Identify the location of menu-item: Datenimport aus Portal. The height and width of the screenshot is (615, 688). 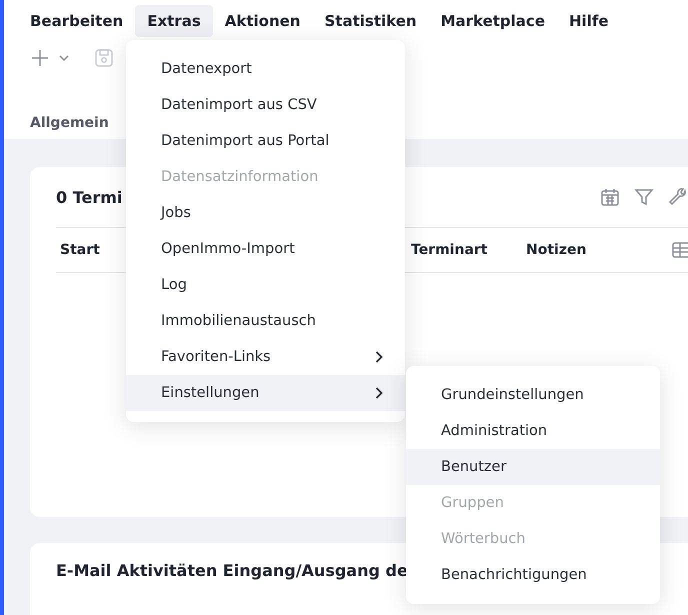
(265, 141).